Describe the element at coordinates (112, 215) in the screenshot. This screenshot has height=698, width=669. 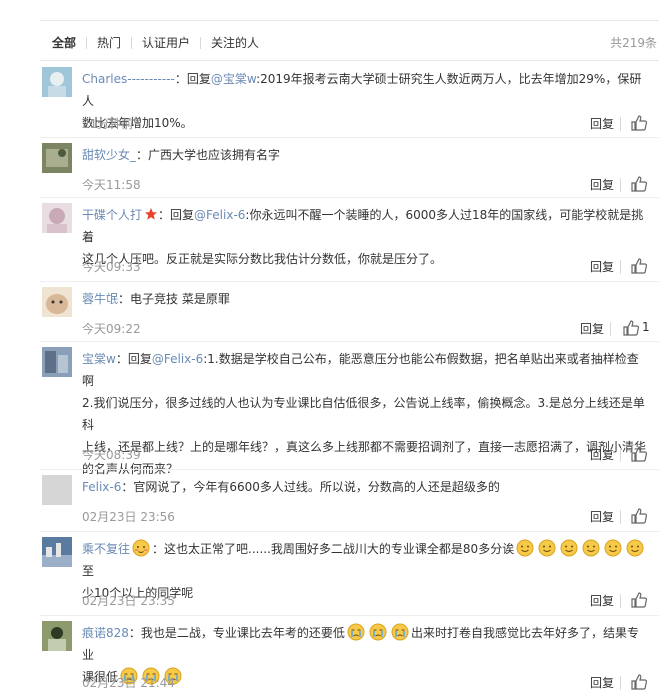
I see `comment-username: 干碟个人打` at that location.